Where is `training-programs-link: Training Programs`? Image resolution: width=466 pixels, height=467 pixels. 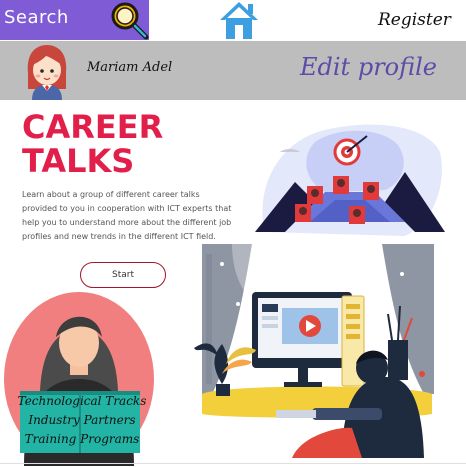 training-programs-link: Training Programs is located at coordinates (82, 439).